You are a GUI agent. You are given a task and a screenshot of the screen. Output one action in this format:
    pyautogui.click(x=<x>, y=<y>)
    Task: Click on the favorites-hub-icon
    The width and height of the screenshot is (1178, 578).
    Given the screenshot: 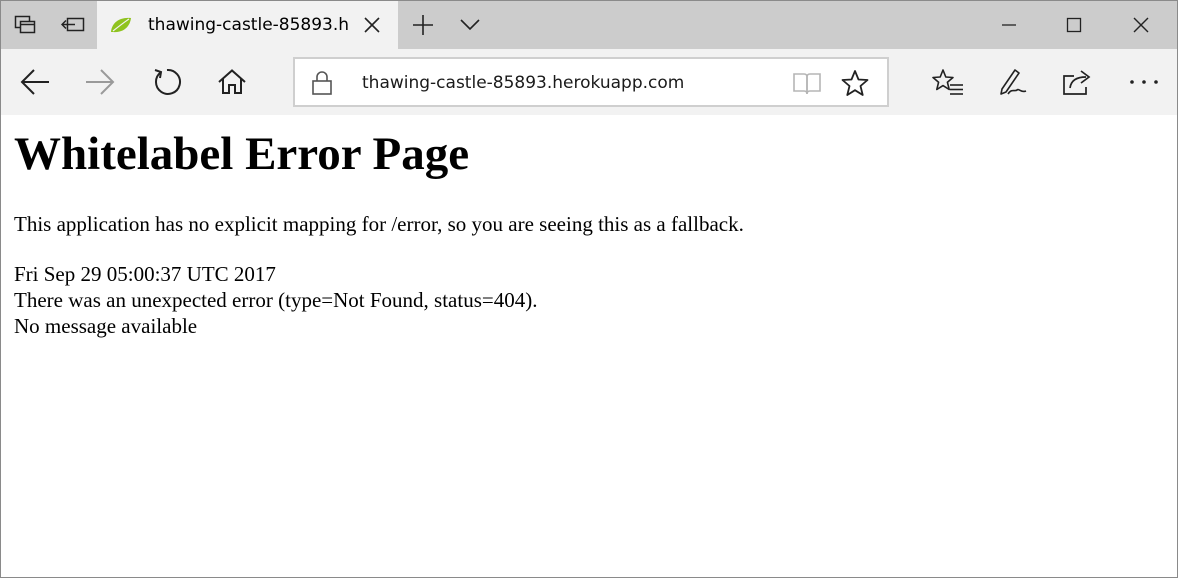 What is the action you would take?
    pyautogui.click(x=948, y=82)
    